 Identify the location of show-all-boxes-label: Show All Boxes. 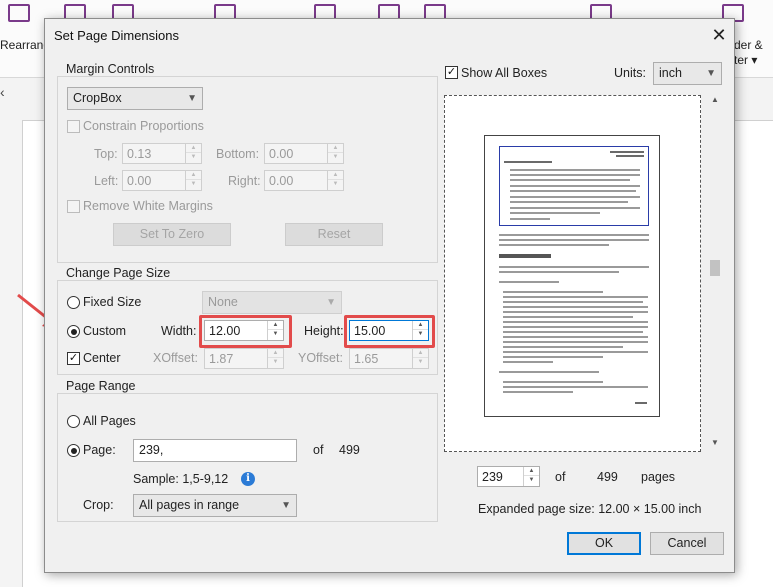
(504, 73).